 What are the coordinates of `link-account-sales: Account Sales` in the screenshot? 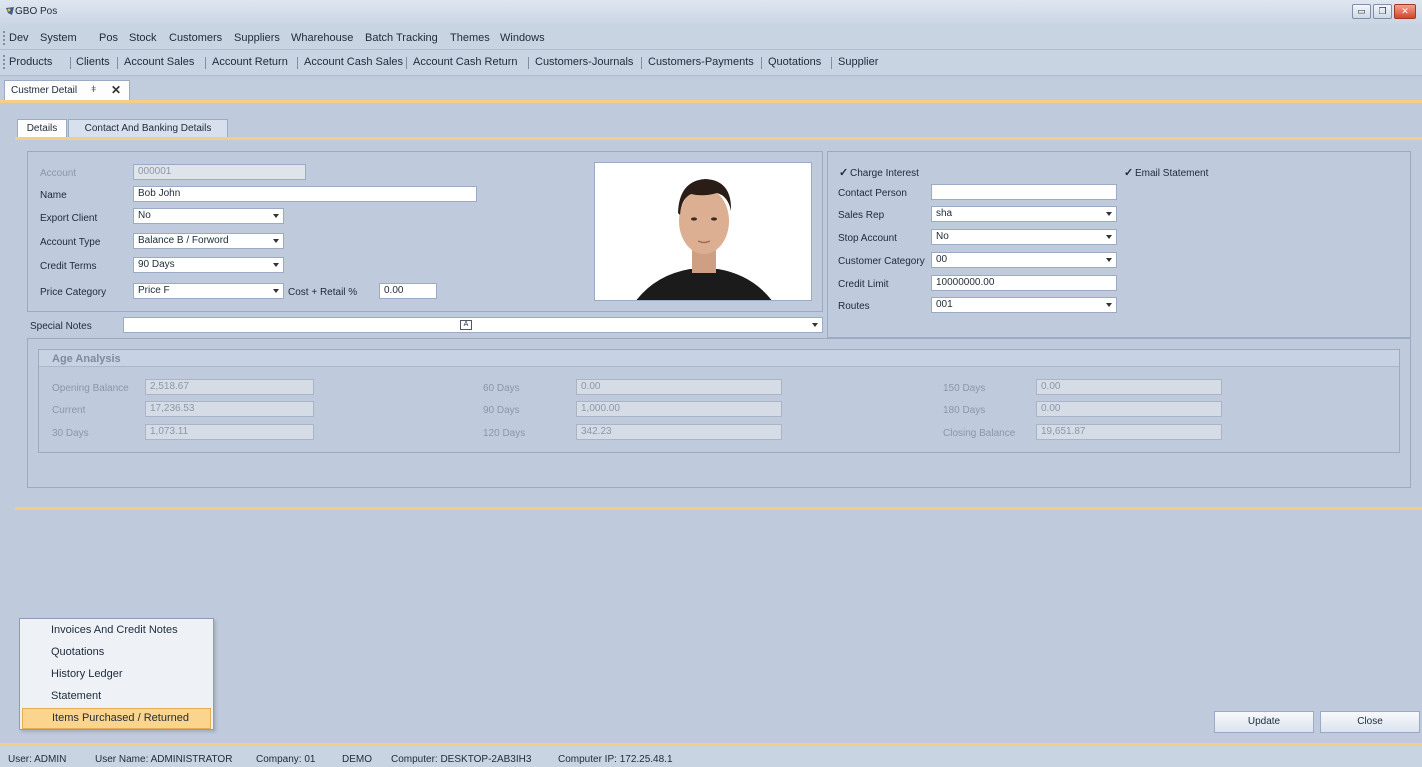 It's located at (159, 62).